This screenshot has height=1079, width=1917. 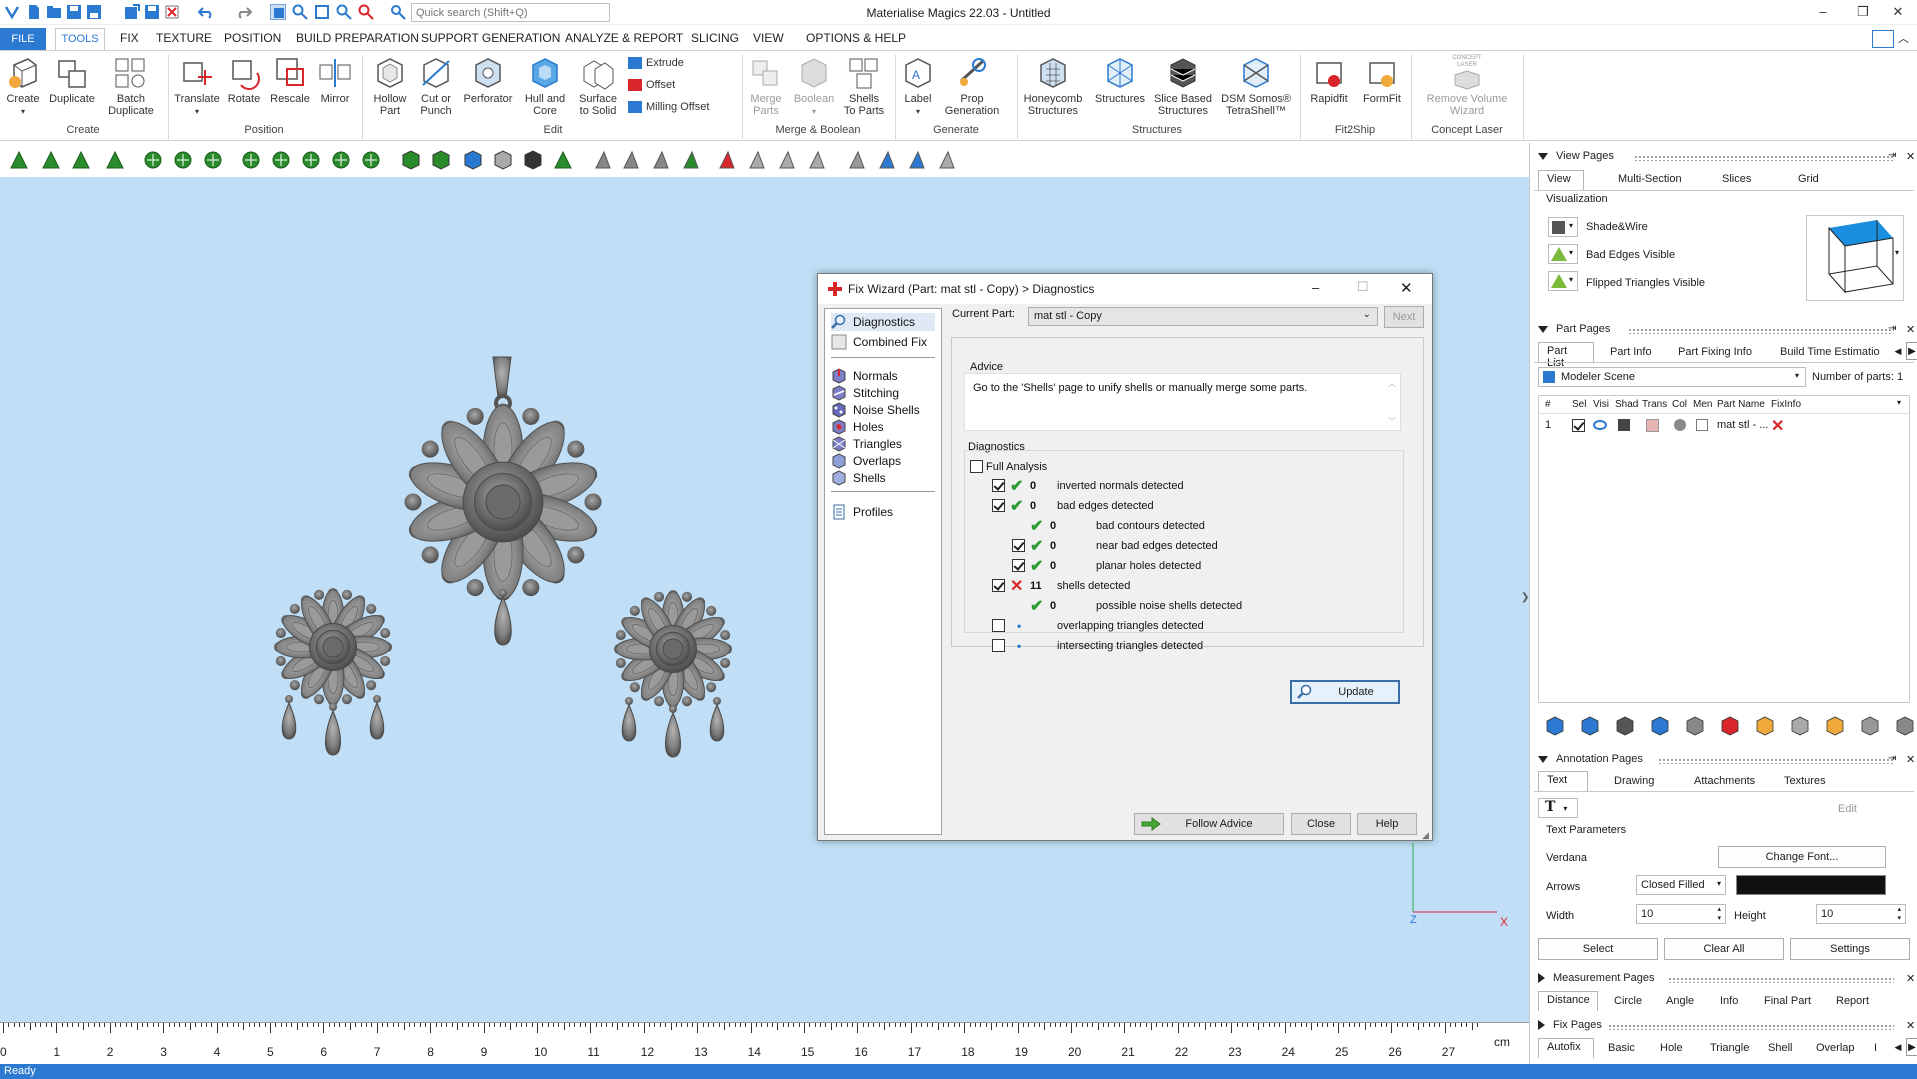 I want to click on tab-text: Text, so click(x=1563, y=781).